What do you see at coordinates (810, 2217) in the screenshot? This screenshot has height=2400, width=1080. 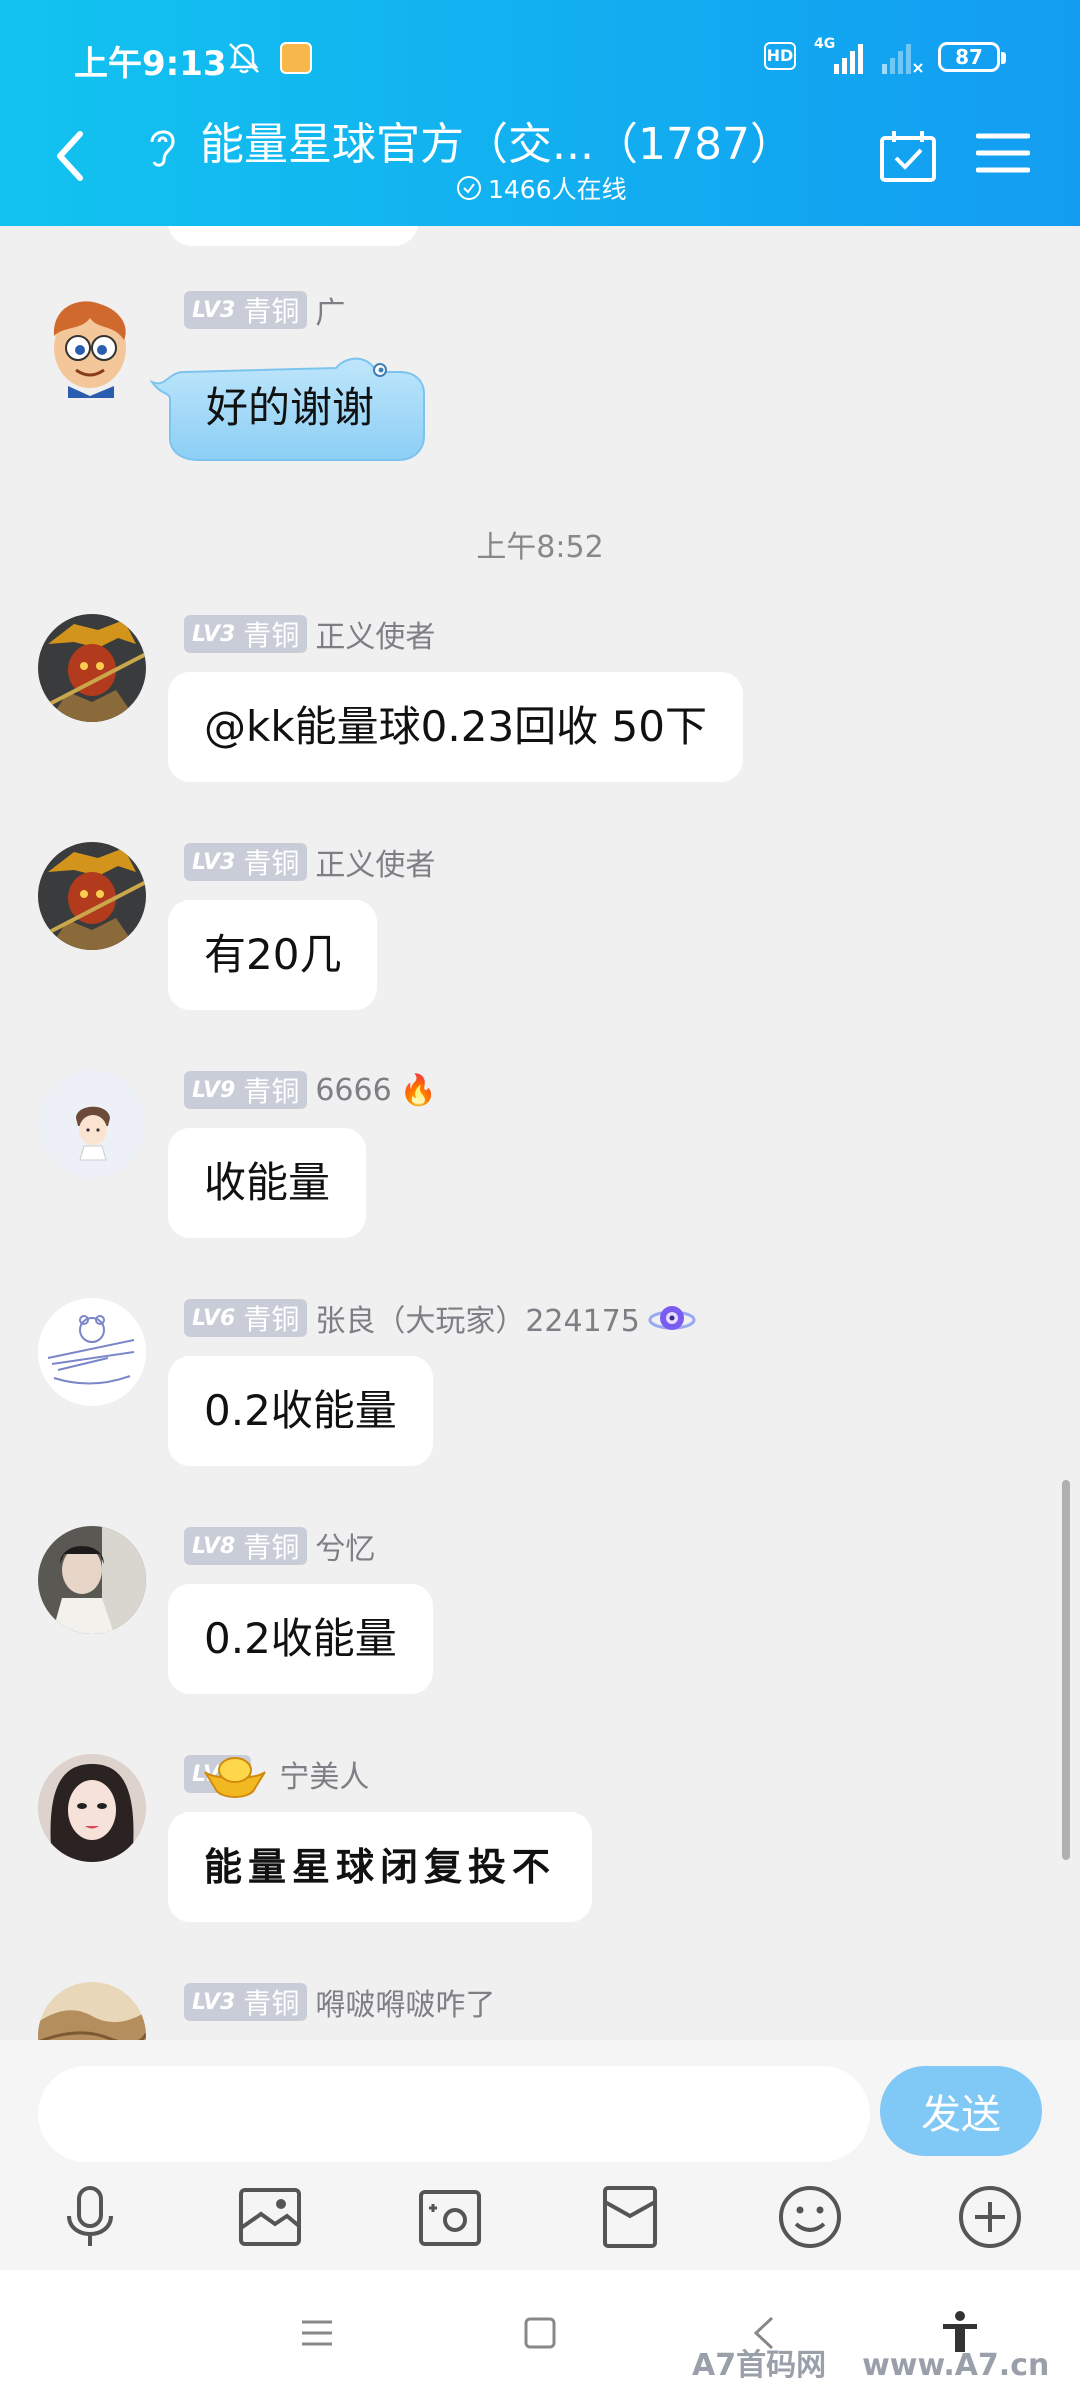 I see `emoji-icon` at bounding box center [810, 2217].